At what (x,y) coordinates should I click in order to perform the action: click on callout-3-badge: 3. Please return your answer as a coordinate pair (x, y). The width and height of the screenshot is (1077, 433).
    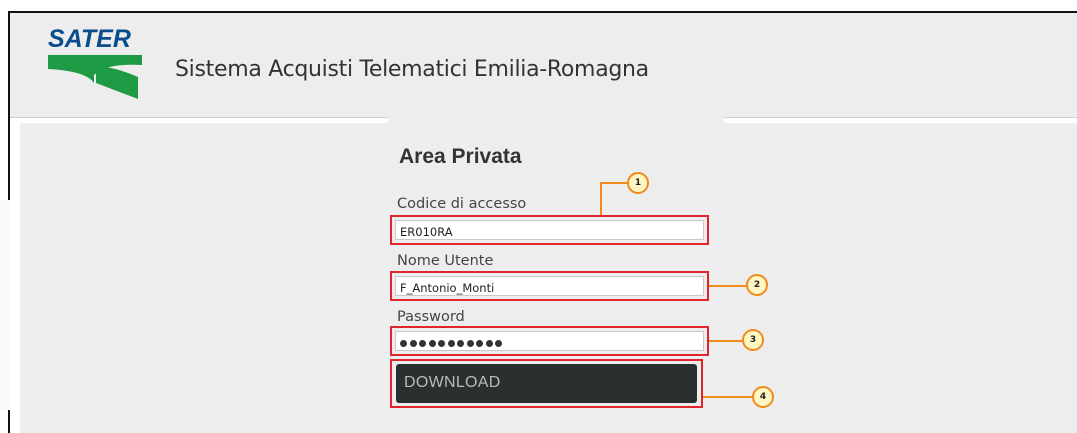
    Looking at the image, I should click on (753, 340).